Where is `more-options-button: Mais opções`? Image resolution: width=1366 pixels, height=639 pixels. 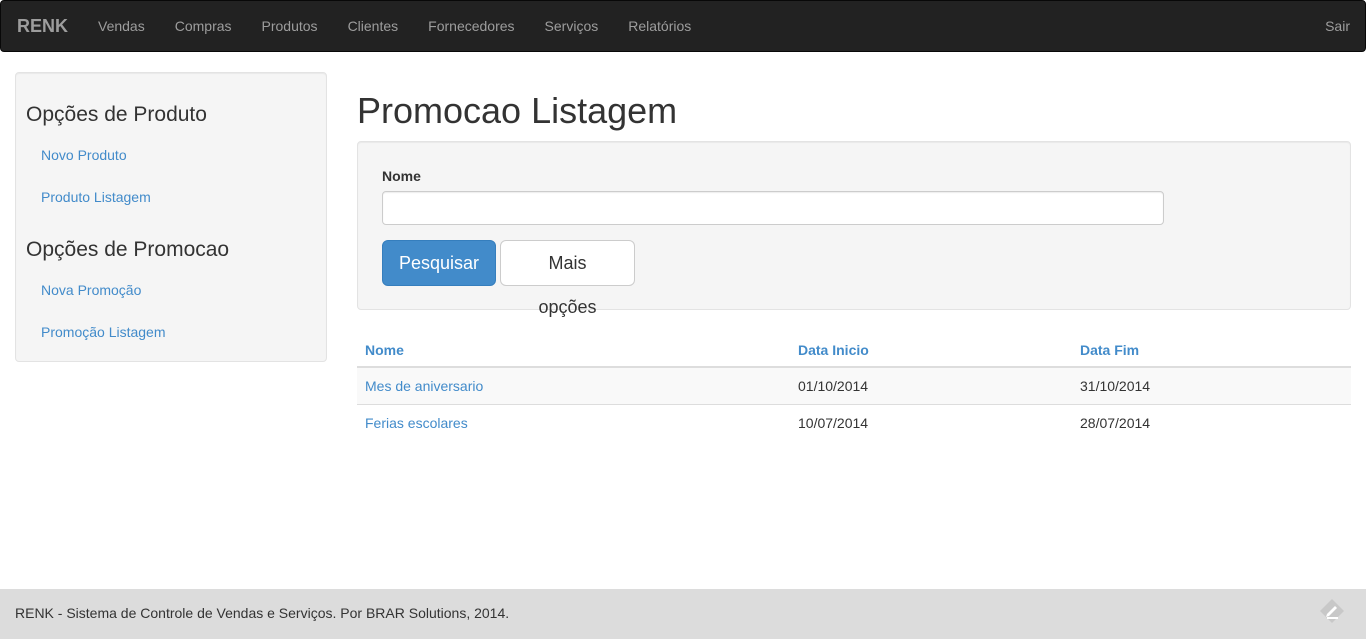 more-options-button: Mais opções is located at coordinates (567, 278).